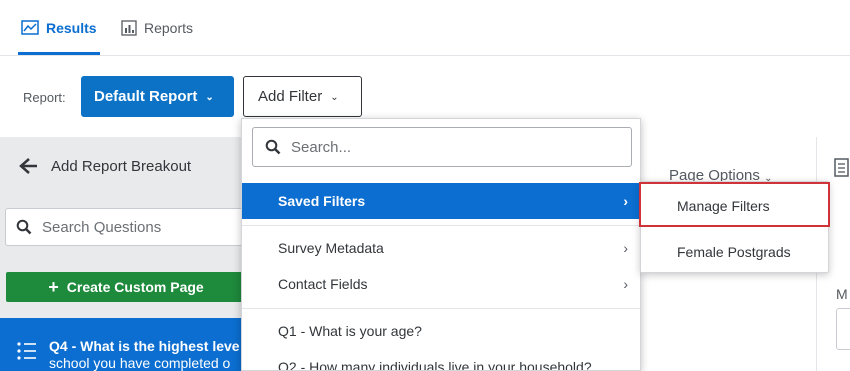  Describe the element at coordinates (102, 227) in the screenshot. I see `search-questions-placeholder: Search Questions` at that location.